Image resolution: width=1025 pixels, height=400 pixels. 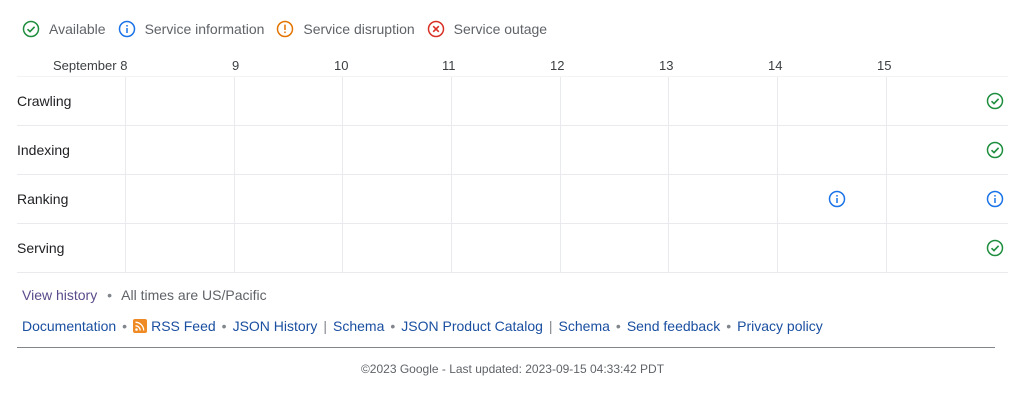 I want to click on view-history-link: View history, so click(x=59, y=295).